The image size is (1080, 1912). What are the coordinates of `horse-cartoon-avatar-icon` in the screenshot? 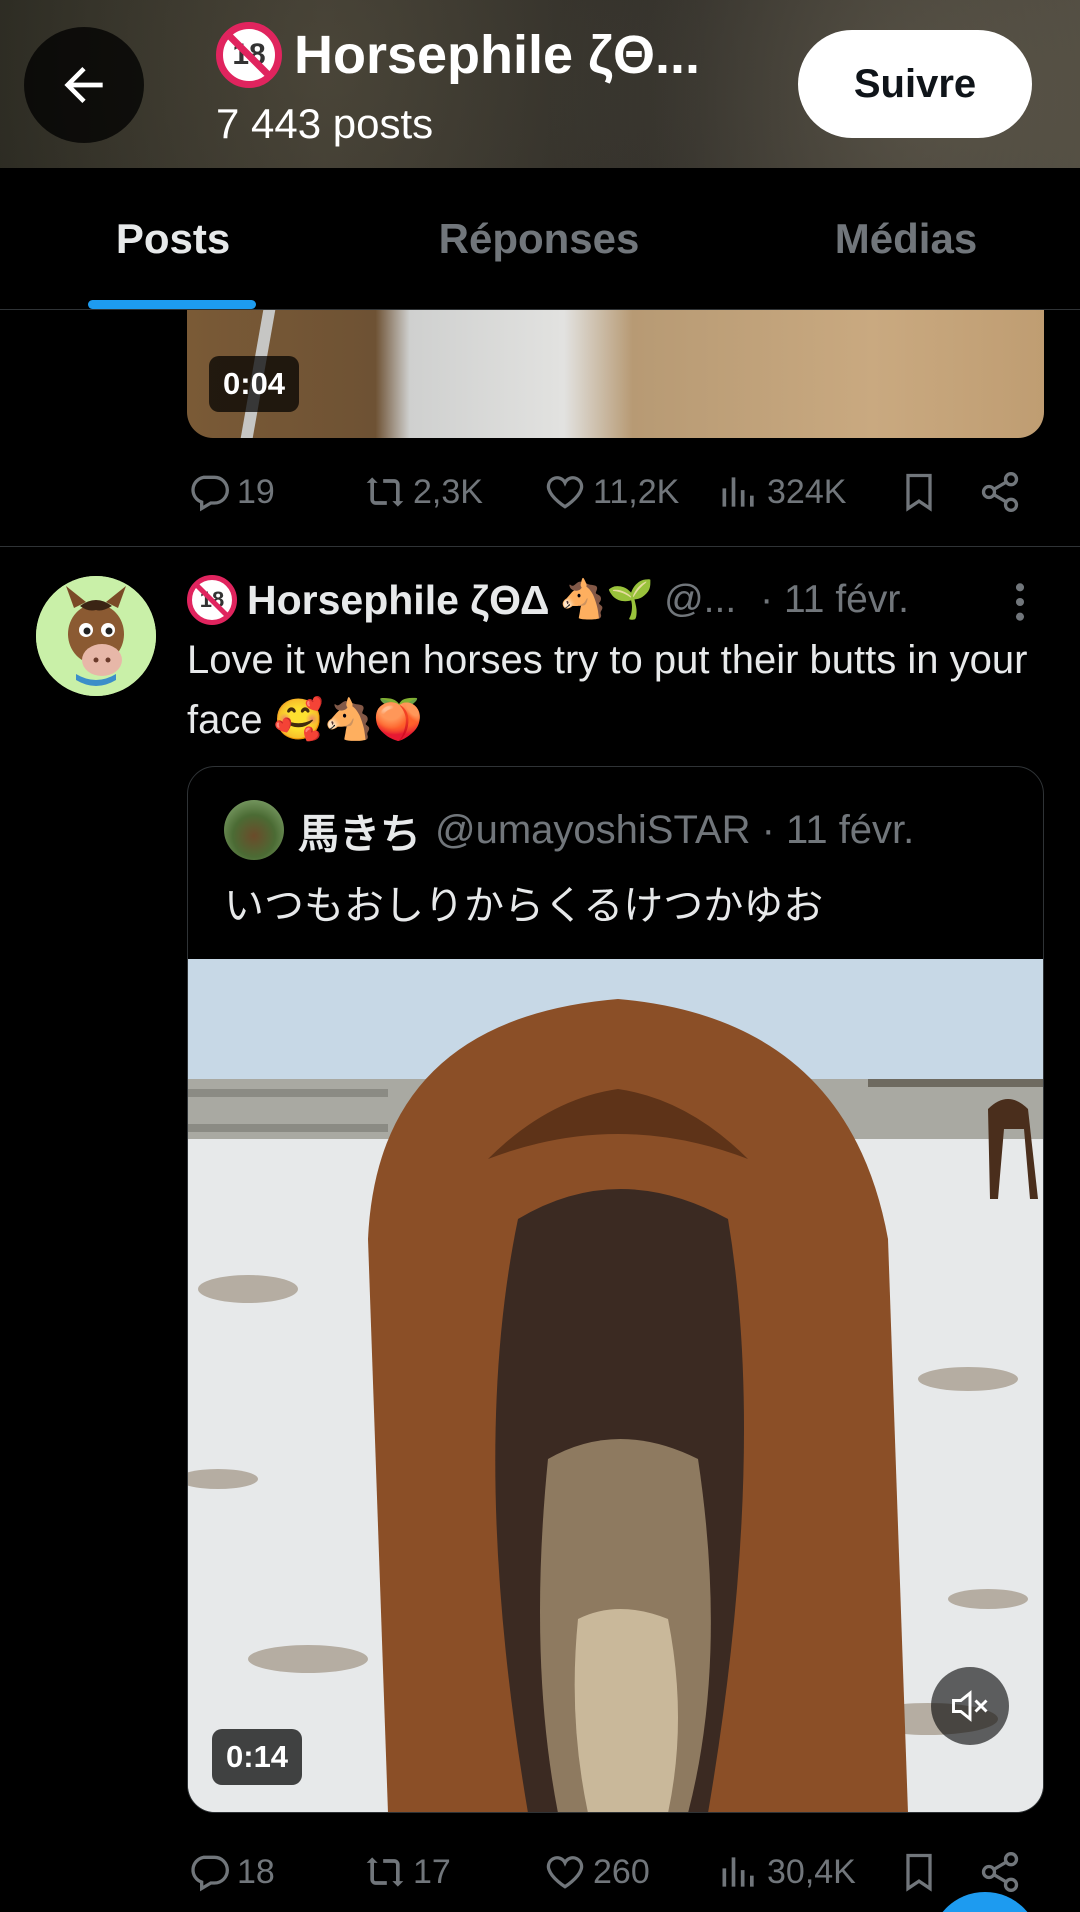 It's located at (96, 636).